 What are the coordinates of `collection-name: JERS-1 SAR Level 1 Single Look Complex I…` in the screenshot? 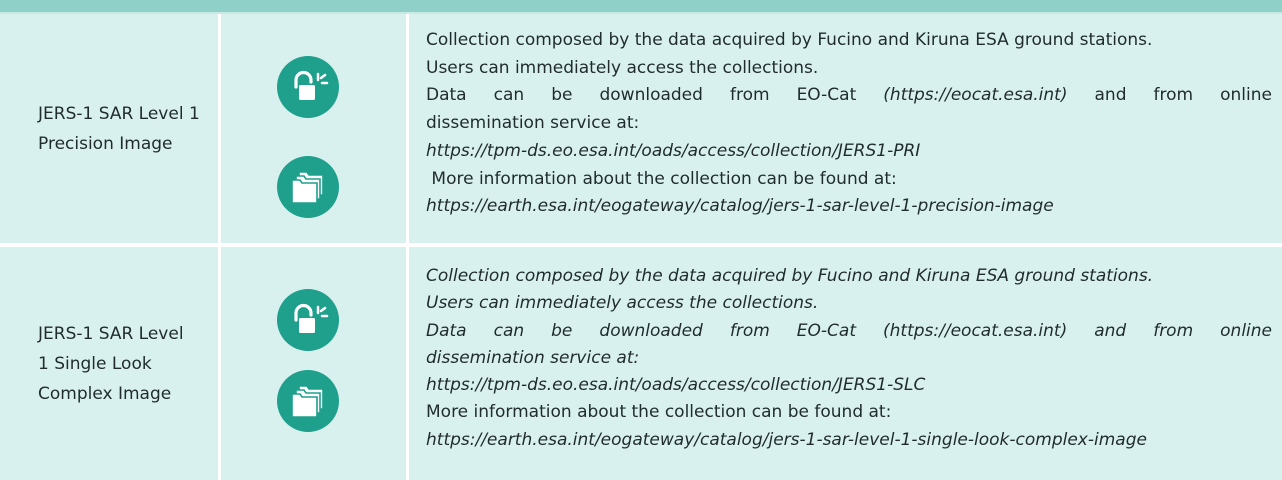 It's located at (109, 363).